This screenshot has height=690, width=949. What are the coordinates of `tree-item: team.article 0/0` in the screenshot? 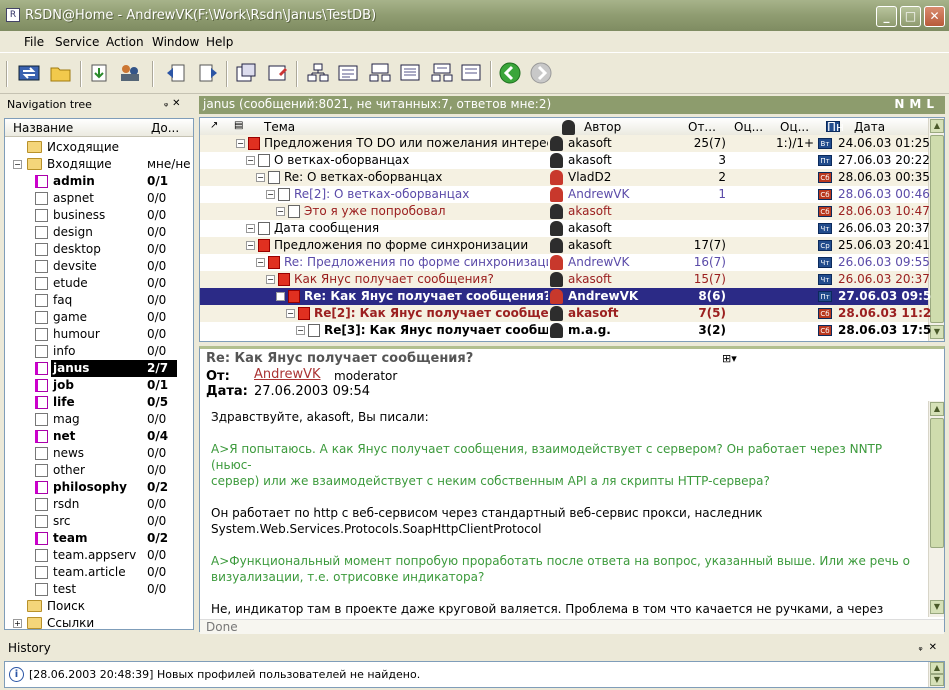 It's located at (99, 572).